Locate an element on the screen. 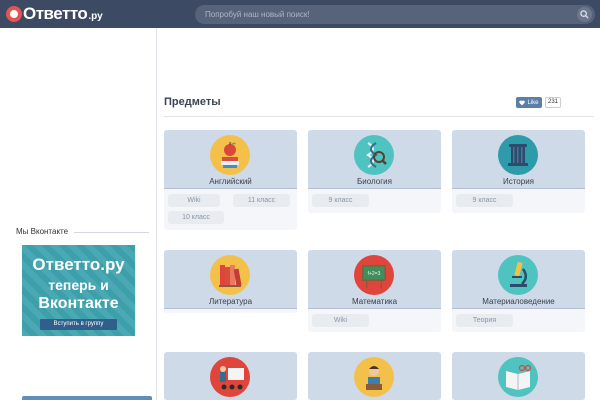 The width and height of the screenshot is (600, 400). column-icon is located at coordinates (518, 155).